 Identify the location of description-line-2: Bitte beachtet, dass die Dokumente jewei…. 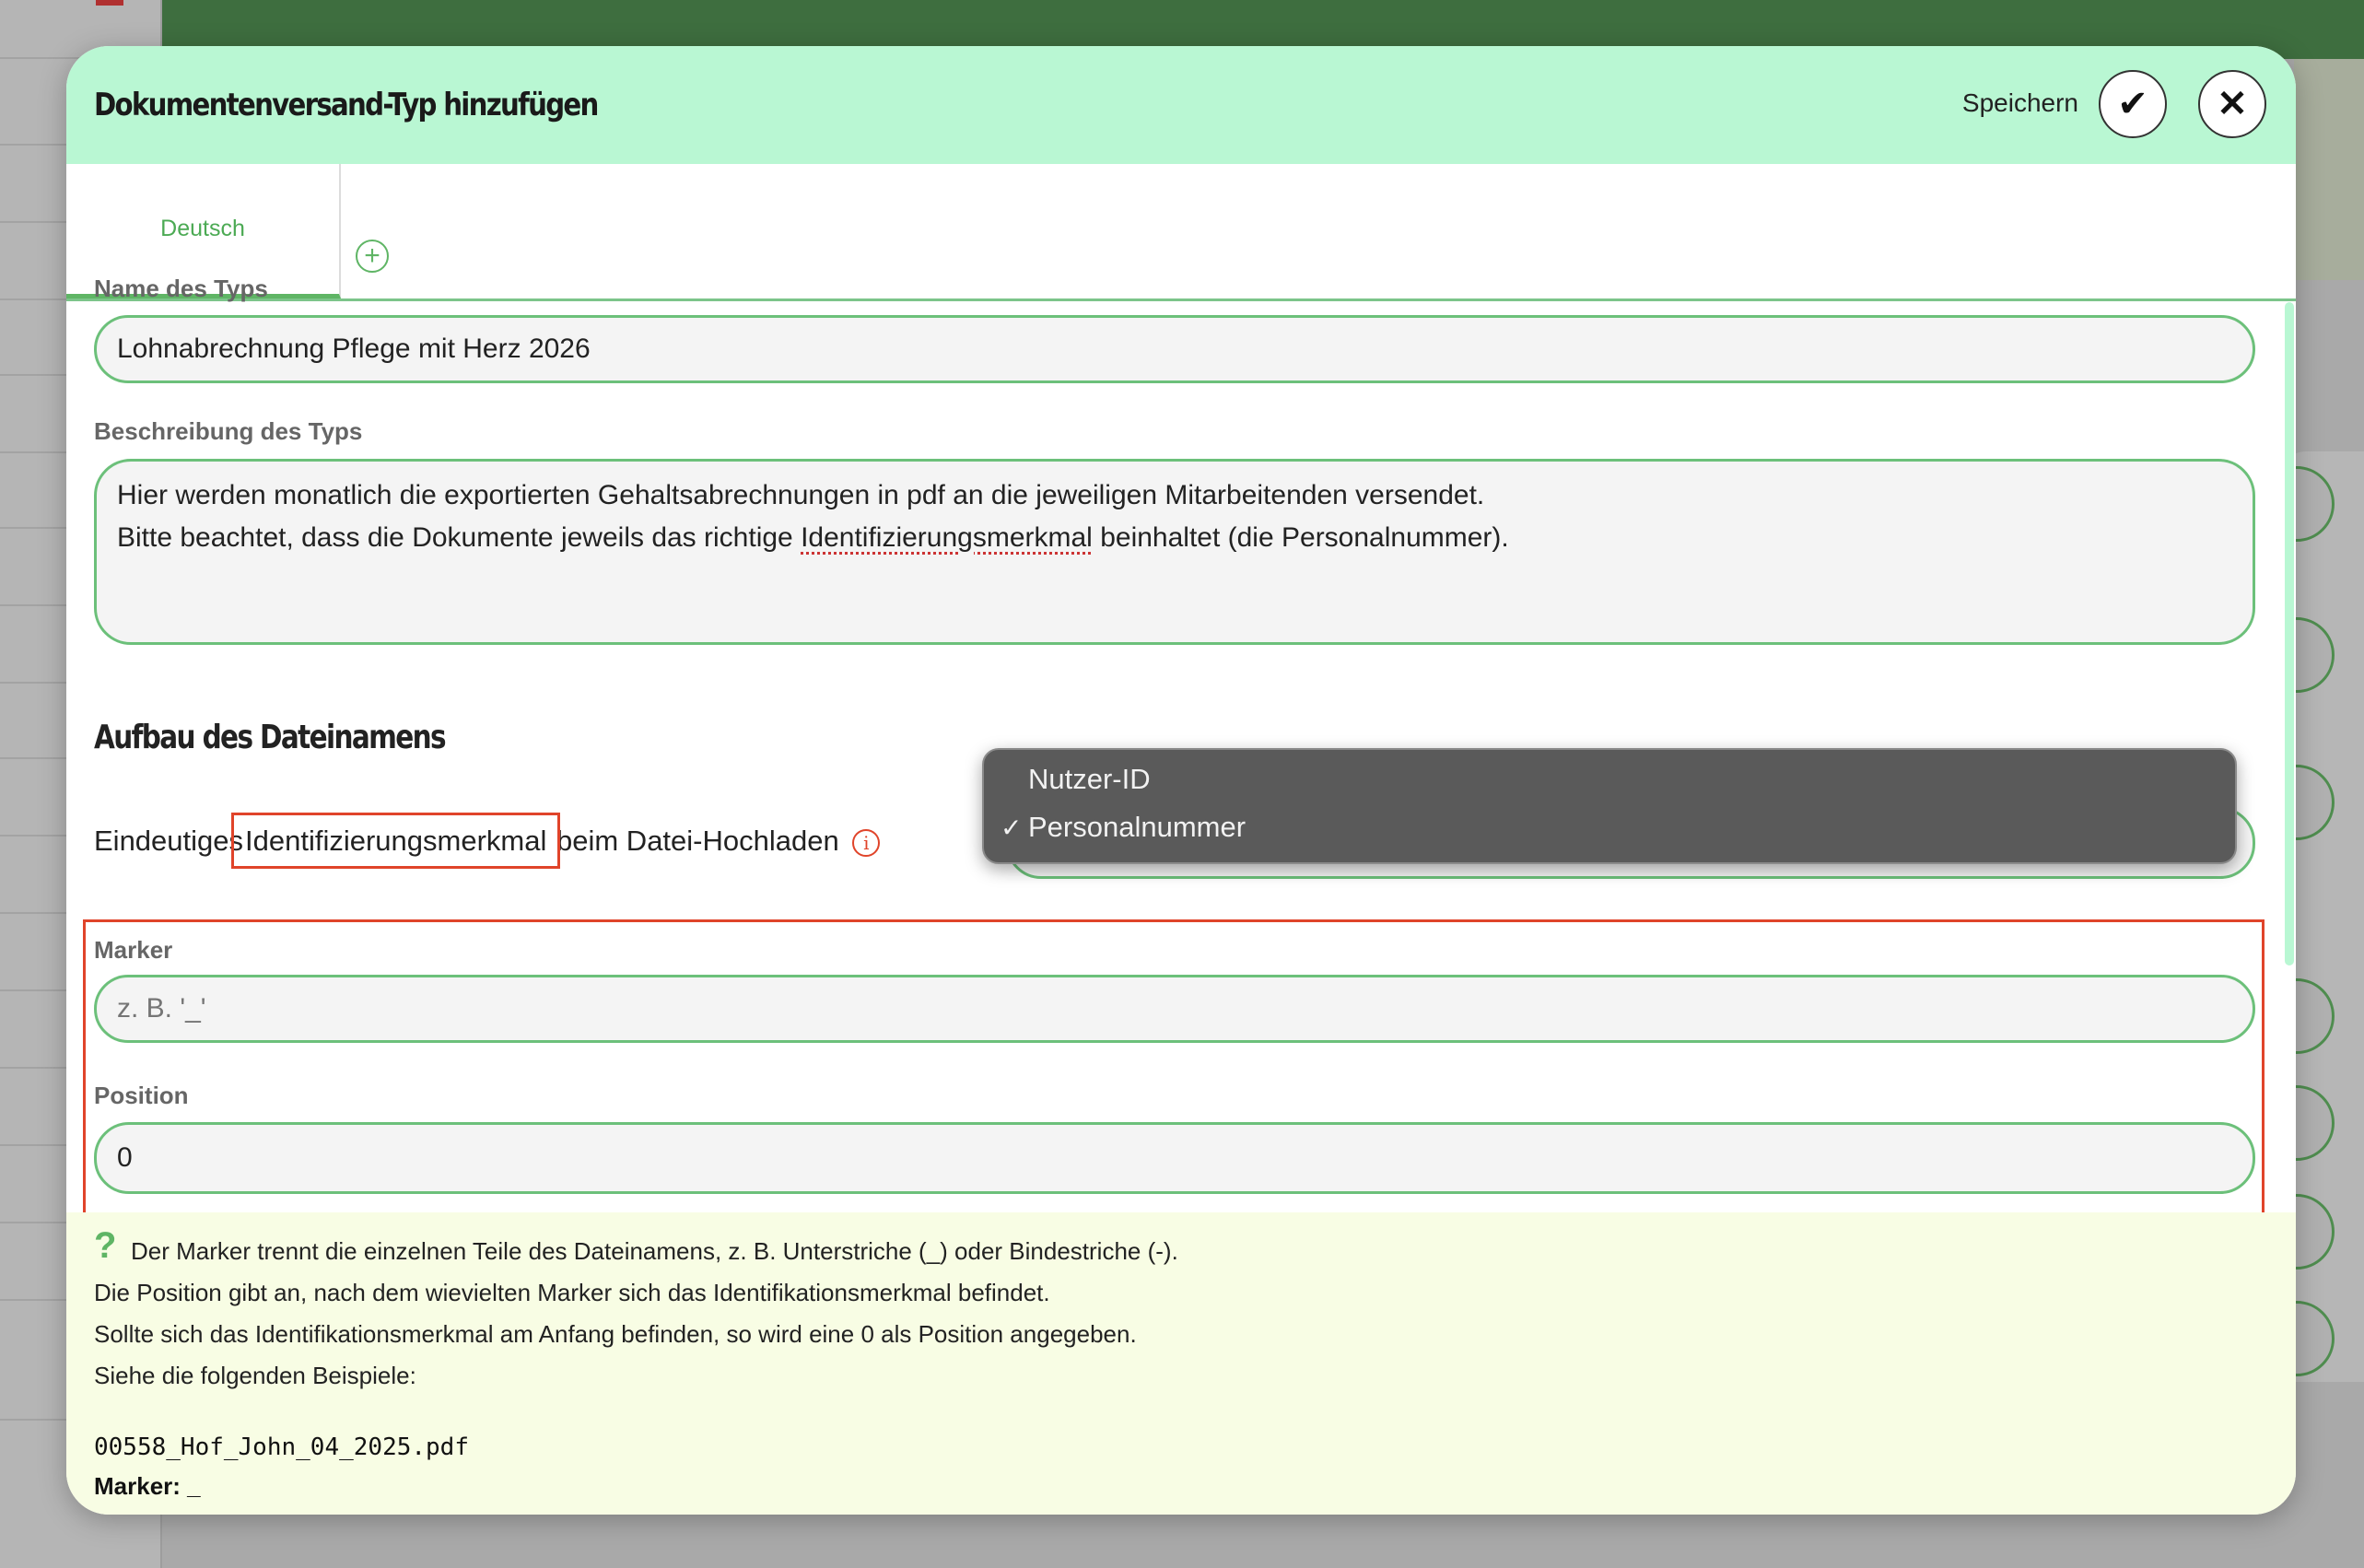
(813, 537).